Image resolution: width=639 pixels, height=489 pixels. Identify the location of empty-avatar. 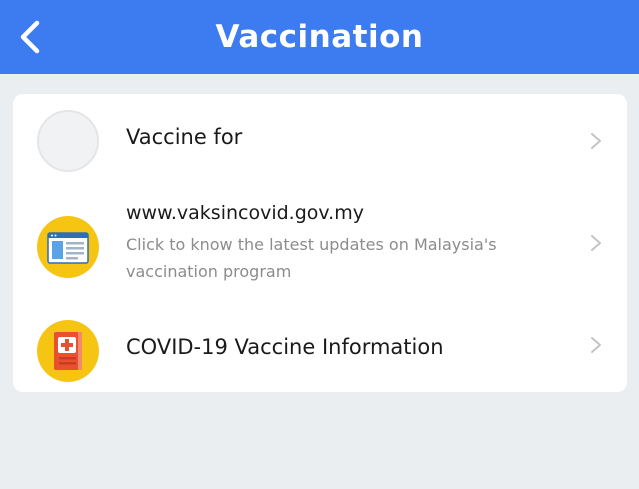
(68, 141).